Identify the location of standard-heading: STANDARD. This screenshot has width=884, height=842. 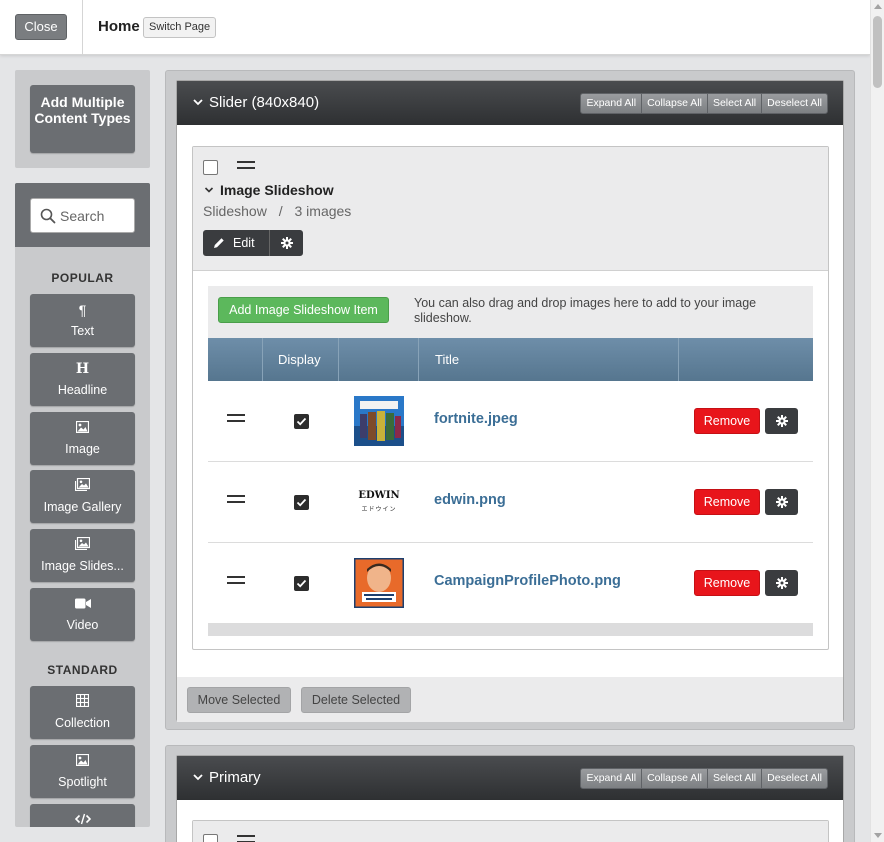
(82, 670).